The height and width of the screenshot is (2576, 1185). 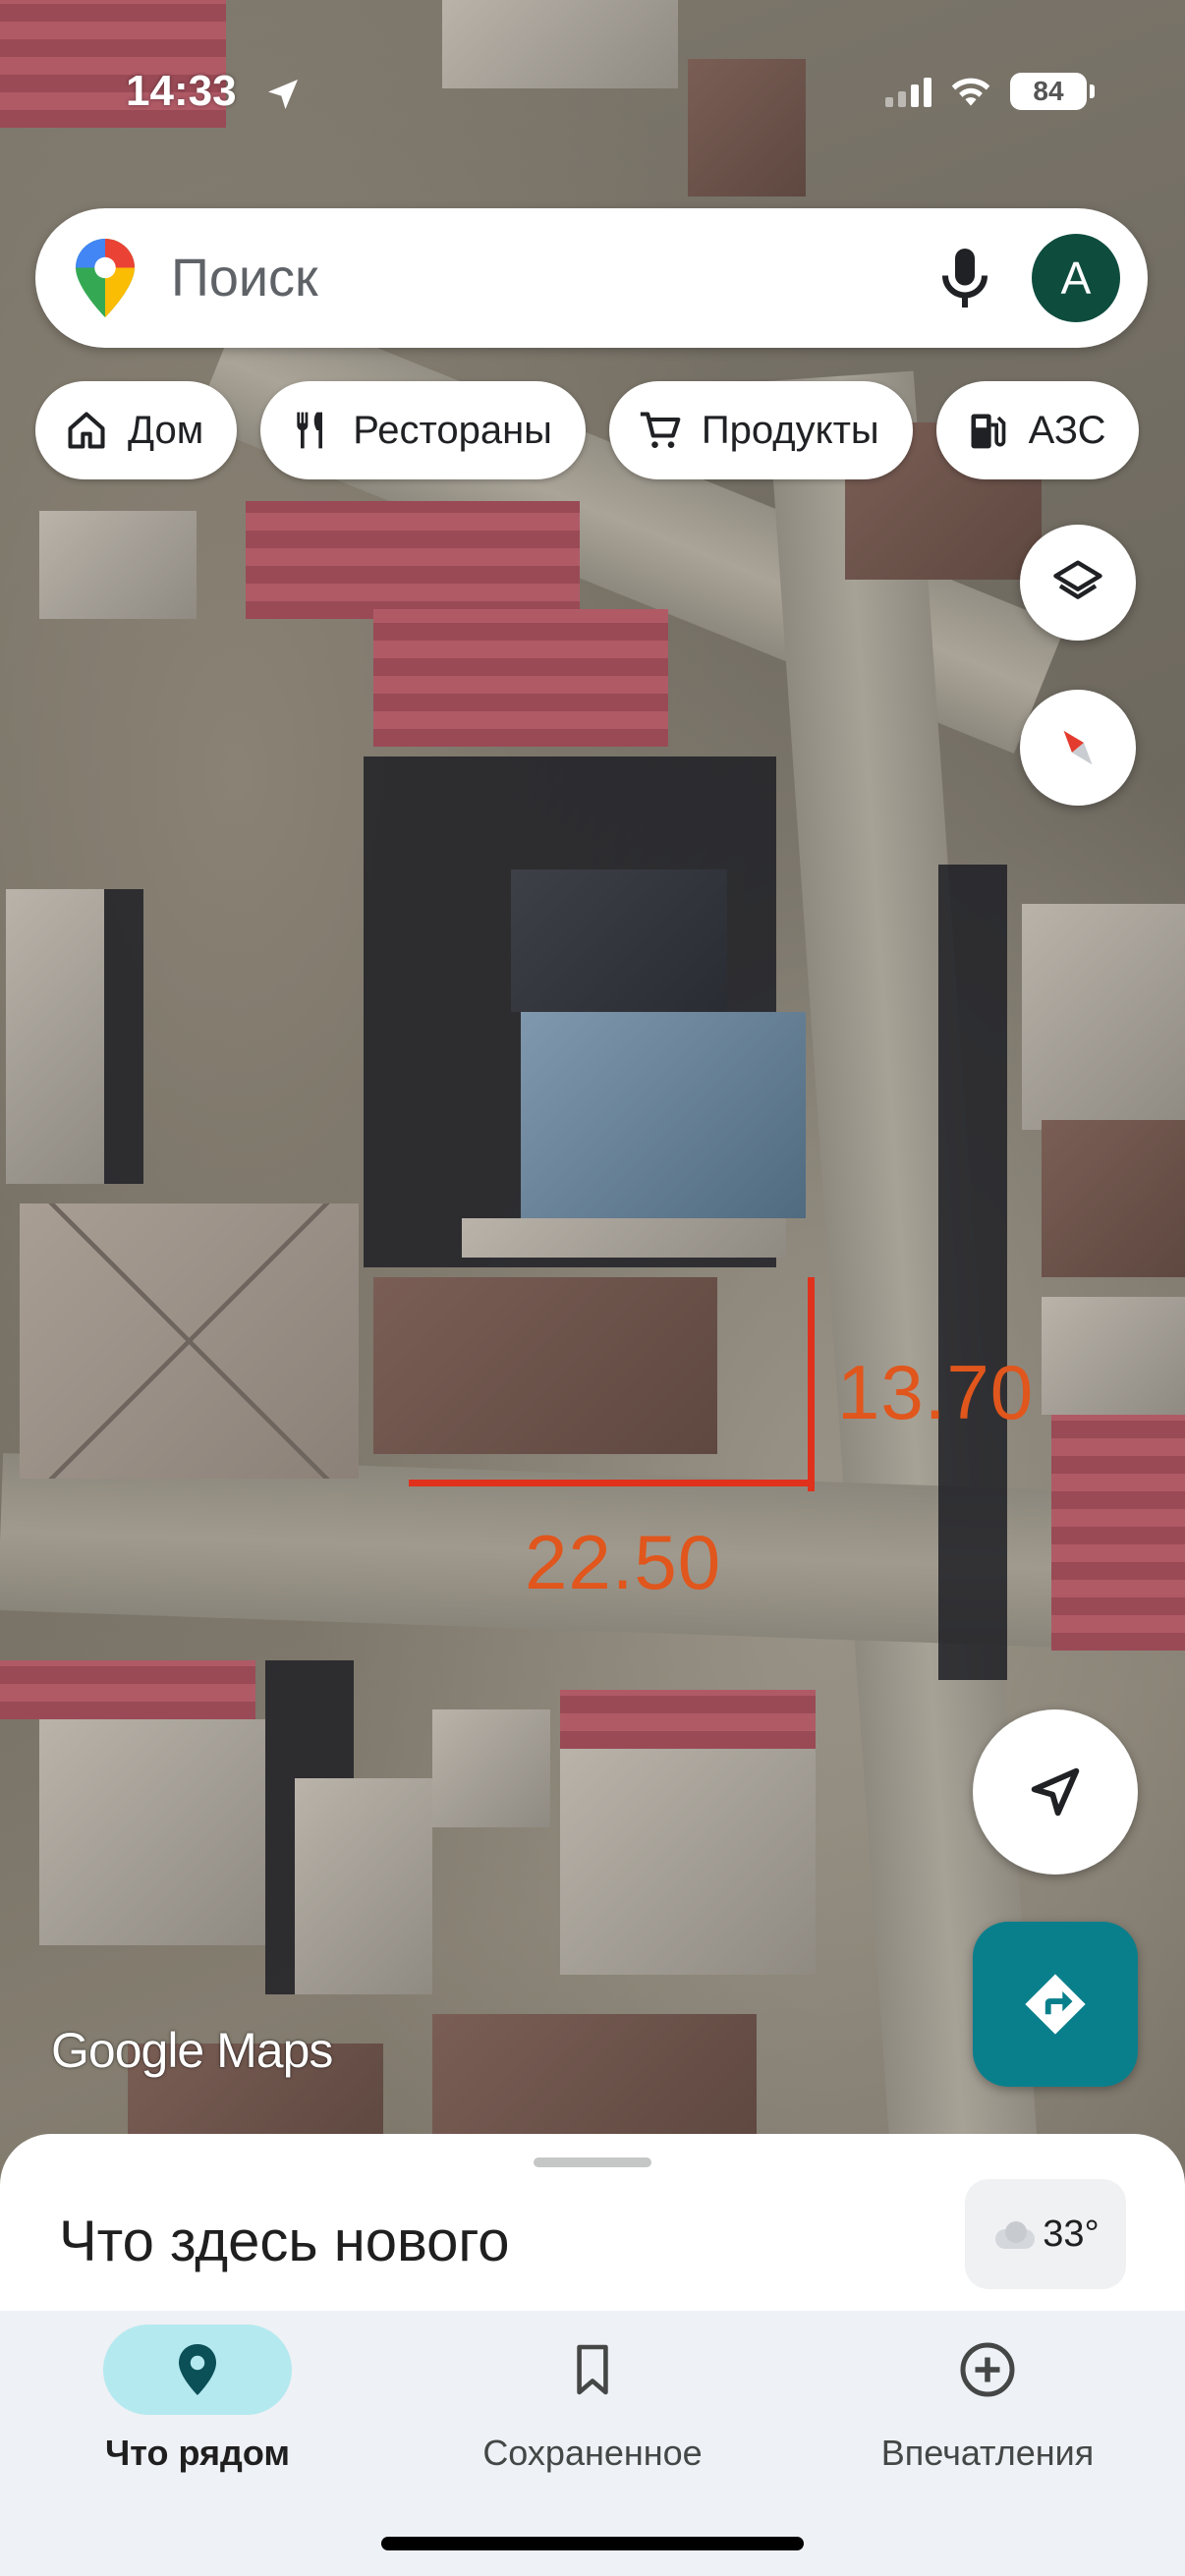 I want to click on weather-temperature: 33°, so click(x=1072, y=2233).